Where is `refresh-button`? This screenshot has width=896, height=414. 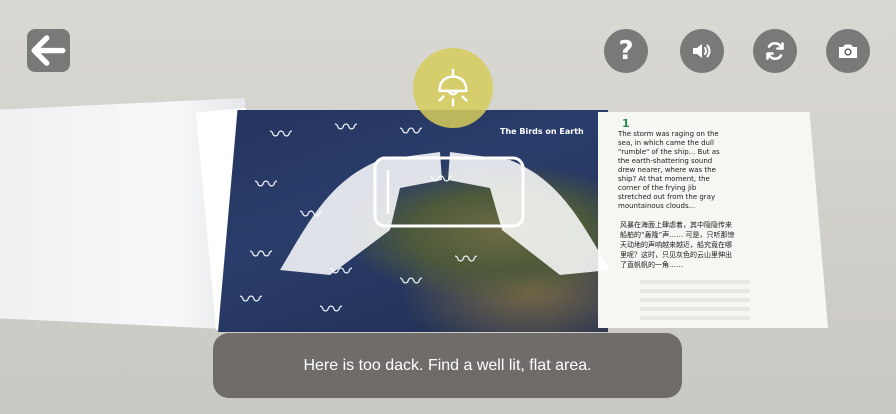 refresh-button is located at coordinates (775, 51).